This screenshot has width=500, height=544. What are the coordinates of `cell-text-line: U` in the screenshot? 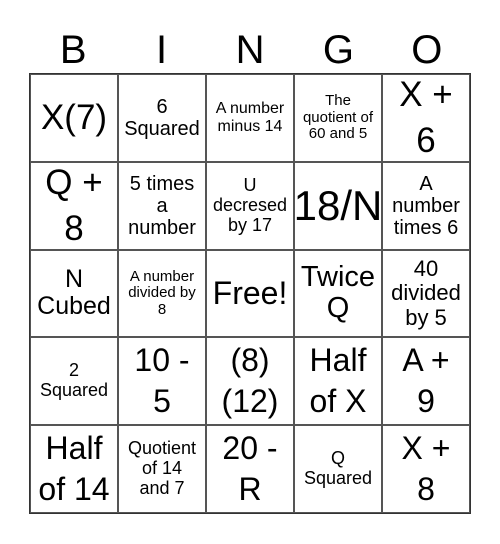 It's located at (250, 185).